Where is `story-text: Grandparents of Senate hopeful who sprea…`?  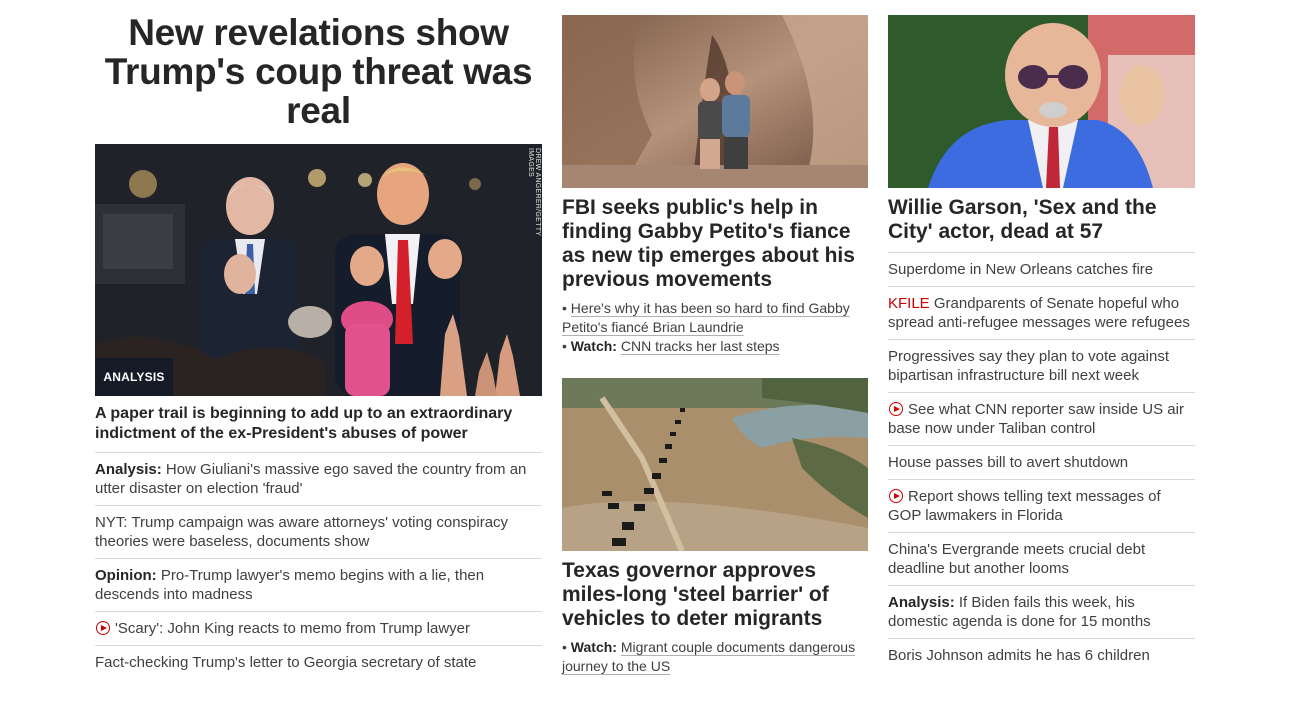 story-text: Grandparents of Senate hopeful who sprea… is located at coordinates (1039, 313).